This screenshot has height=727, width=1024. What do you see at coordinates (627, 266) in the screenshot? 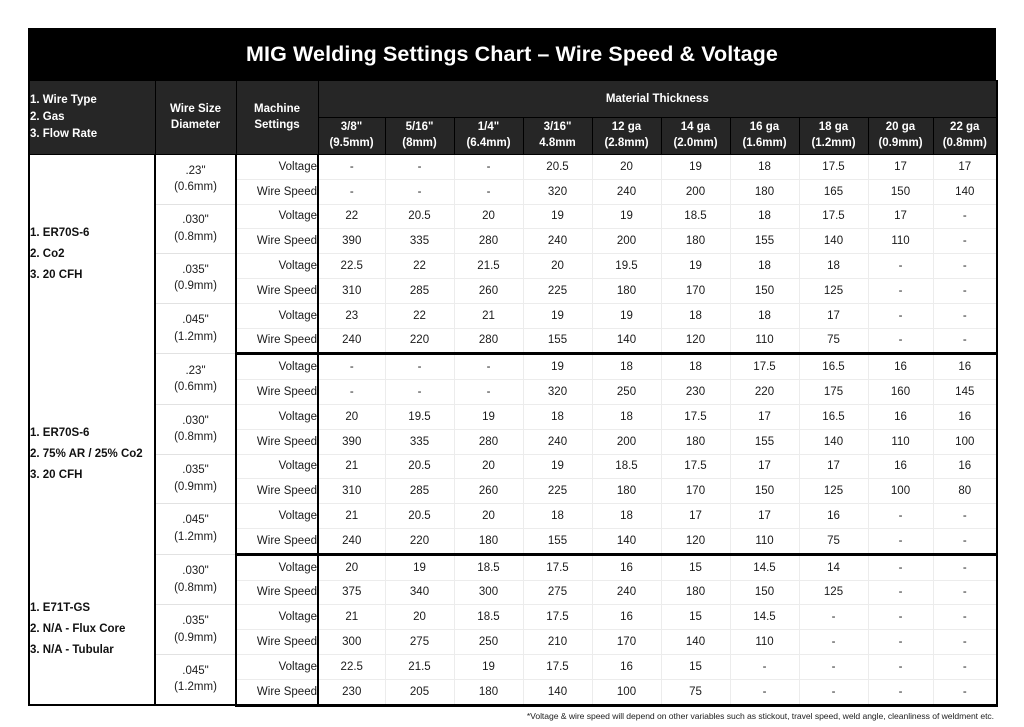
I see `value-cell: 19.5` at bounding box center [627, 266].